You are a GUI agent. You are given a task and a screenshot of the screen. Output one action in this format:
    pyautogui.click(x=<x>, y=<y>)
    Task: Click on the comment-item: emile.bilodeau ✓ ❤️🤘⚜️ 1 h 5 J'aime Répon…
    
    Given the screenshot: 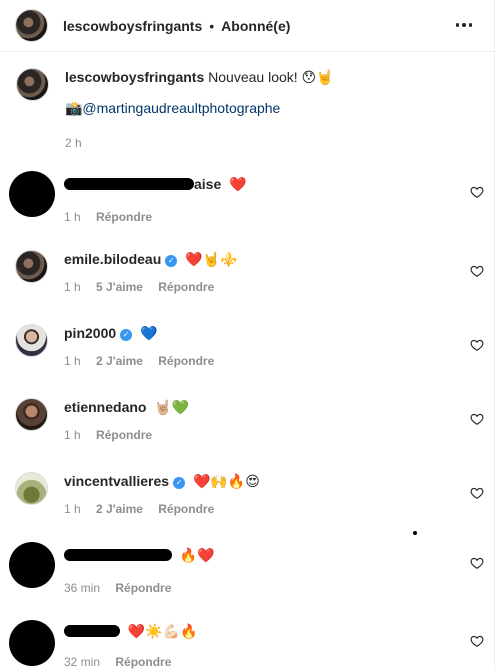 What is the action you would take?
    pyautogui.click(x=247, y=285)
    